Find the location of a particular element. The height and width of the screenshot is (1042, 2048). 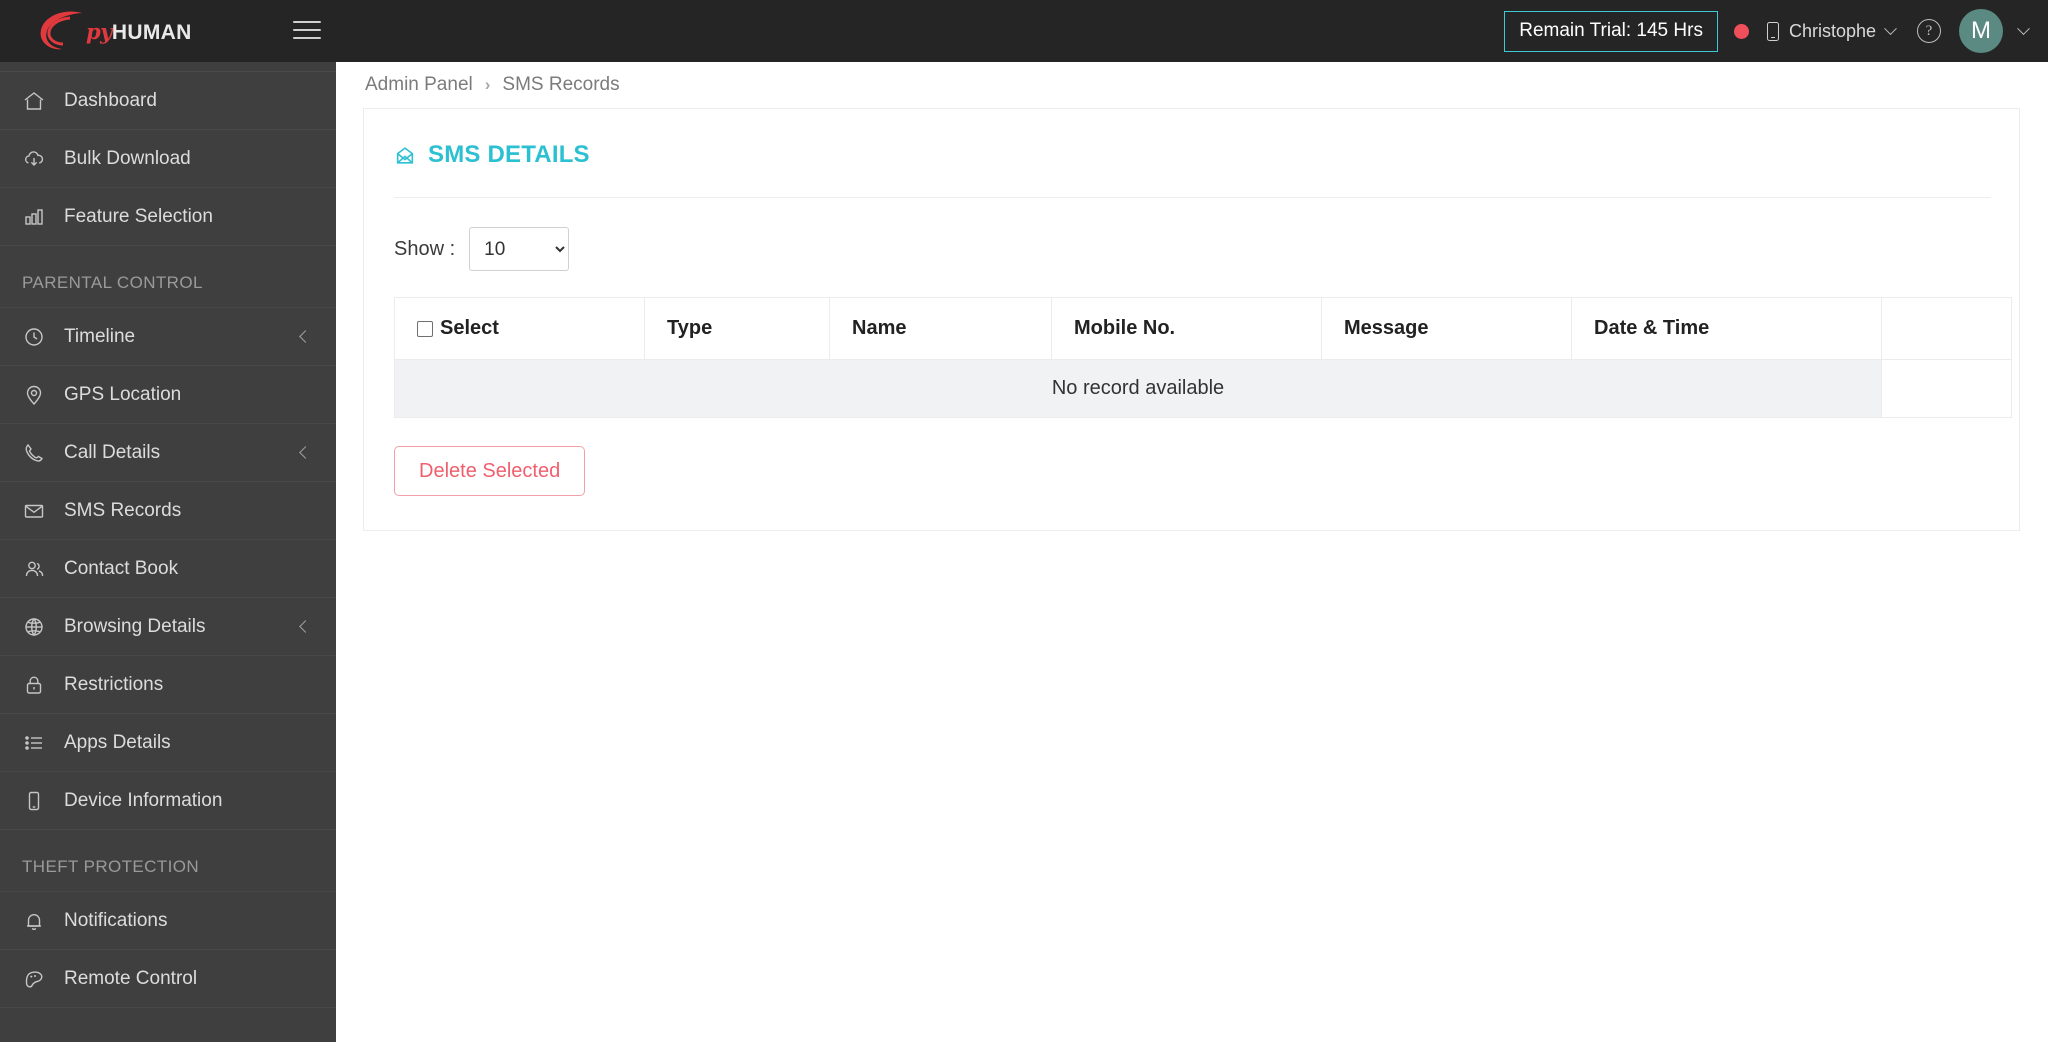

breadcrumb-root: Admin Panel is located at coordinates (419, 85).